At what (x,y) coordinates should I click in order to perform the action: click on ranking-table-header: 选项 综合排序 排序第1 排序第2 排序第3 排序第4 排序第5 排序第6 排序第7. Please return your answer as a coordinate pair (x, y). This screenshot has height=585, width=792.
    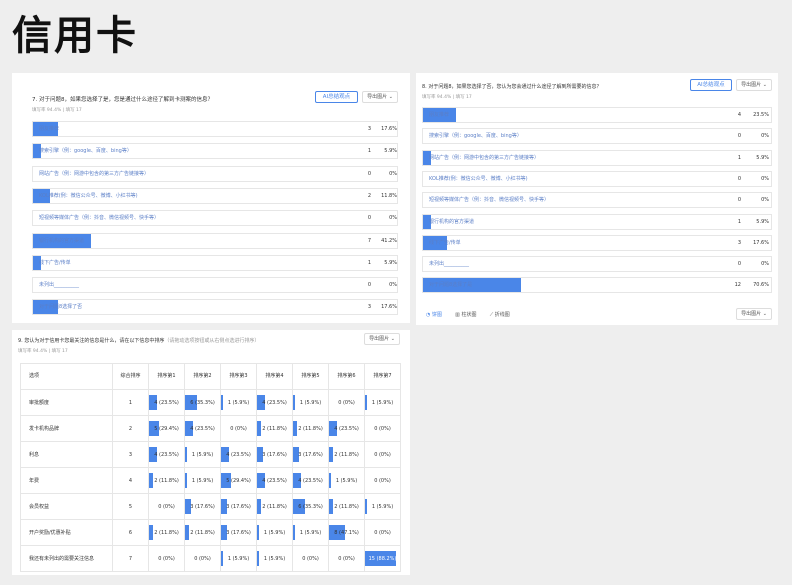
    Looking at the image, I should click on (210, 376).